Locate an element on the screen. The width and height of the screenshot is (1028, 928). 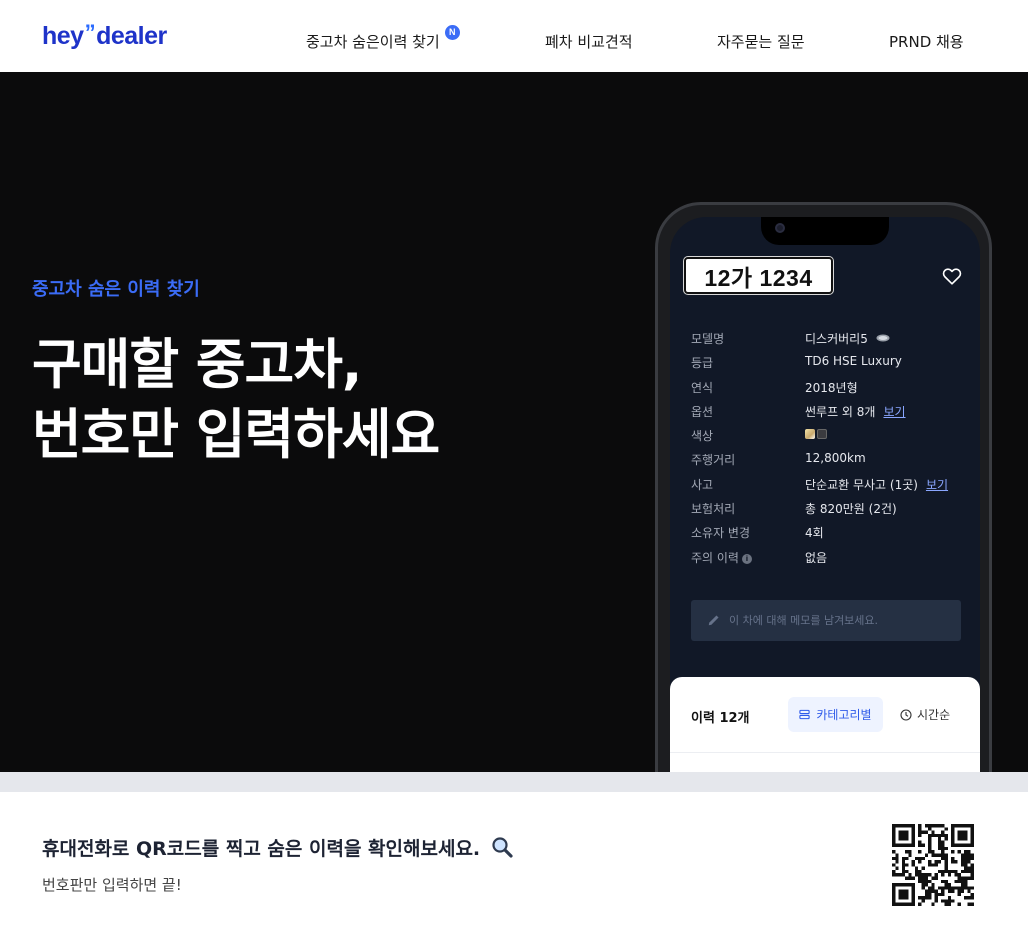
hero-title-line1: 구매할 중고차, is located at coordinates (197, 364).